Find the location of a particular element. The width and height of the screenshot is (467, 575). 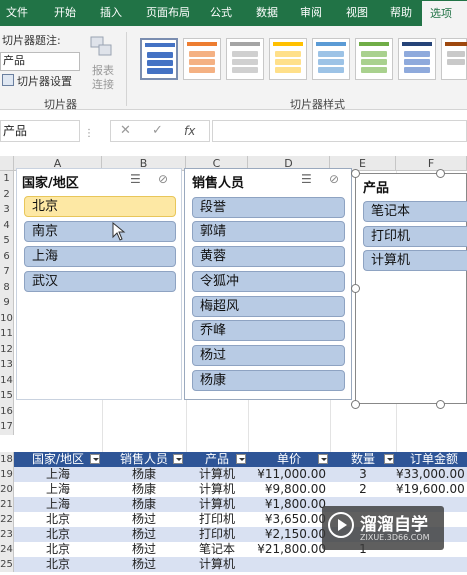

table-cell: ¥2,150.00 is located at coordinates (289, 534).